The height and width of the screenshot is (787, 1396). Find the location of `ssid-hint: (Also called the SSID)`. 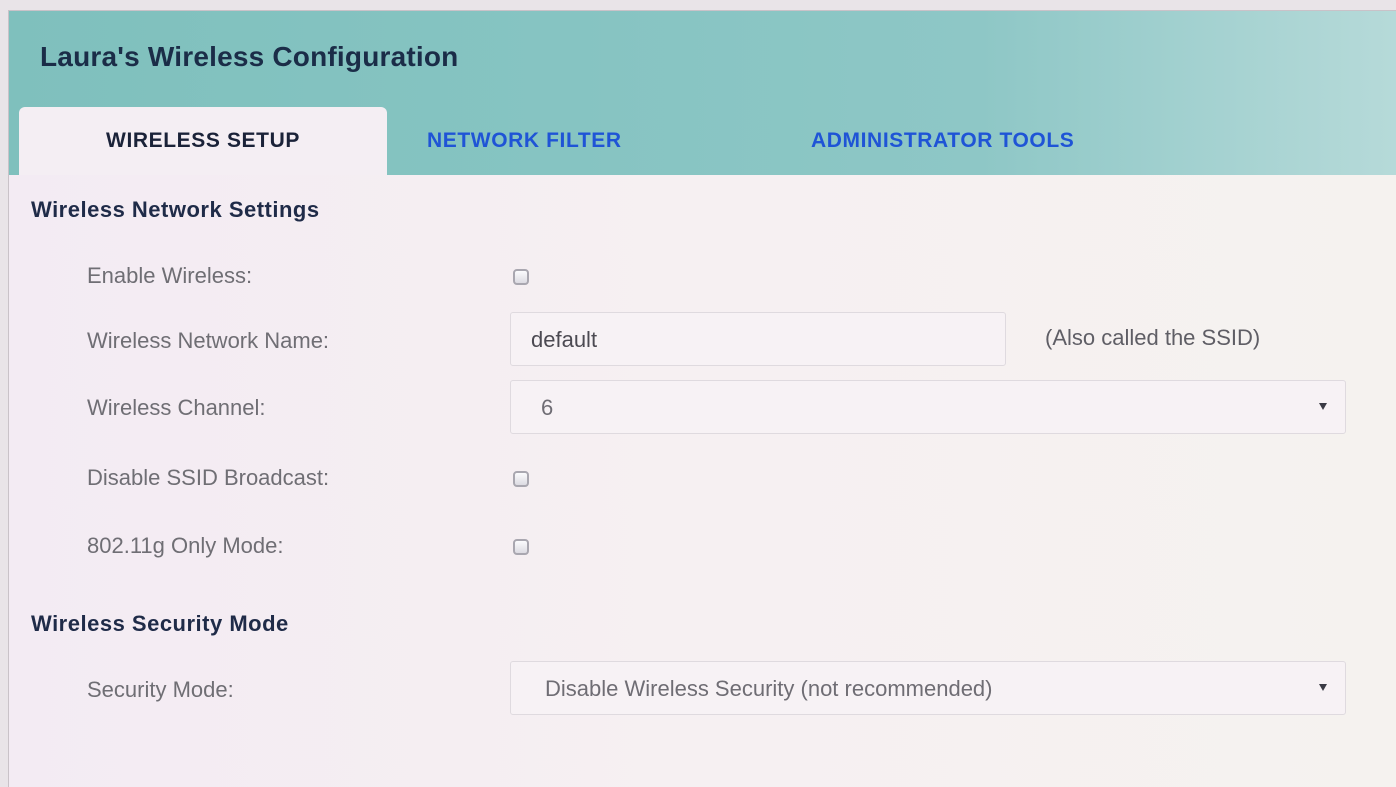

ssid-hint: (Also called the SSID) is located at coordinates (1153, 337).